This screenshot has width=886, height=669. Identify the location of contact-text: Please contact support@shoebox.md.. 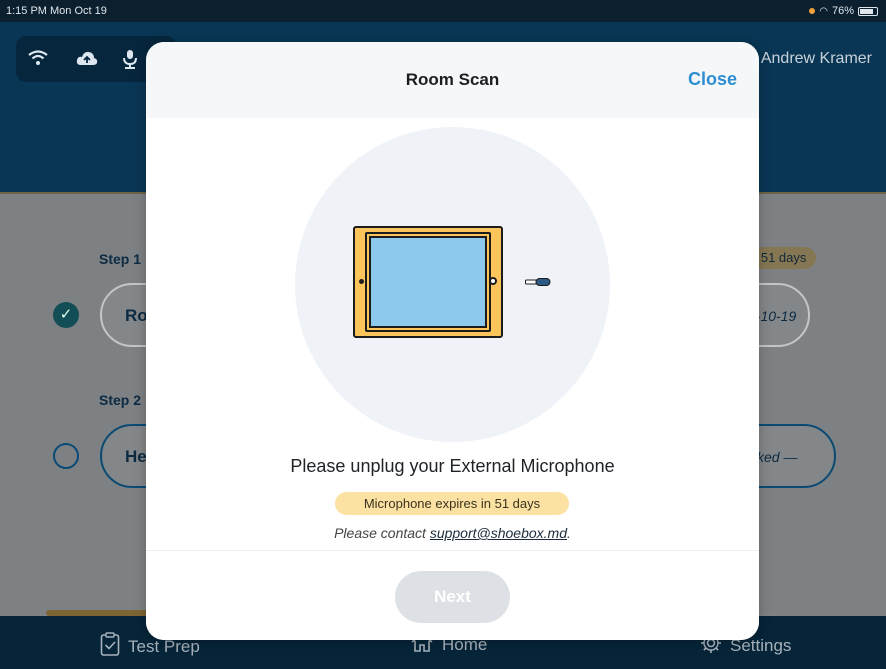
(452, 533).